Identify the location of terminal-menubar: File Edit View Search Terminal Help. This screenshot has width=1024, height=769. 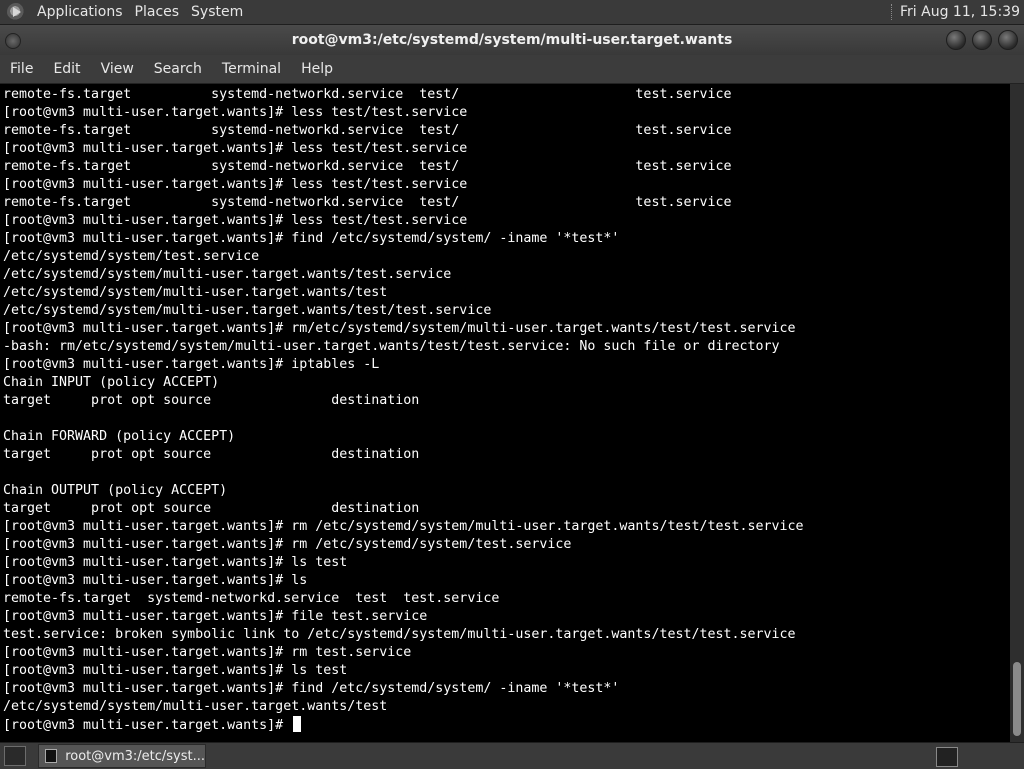
(512, 69).